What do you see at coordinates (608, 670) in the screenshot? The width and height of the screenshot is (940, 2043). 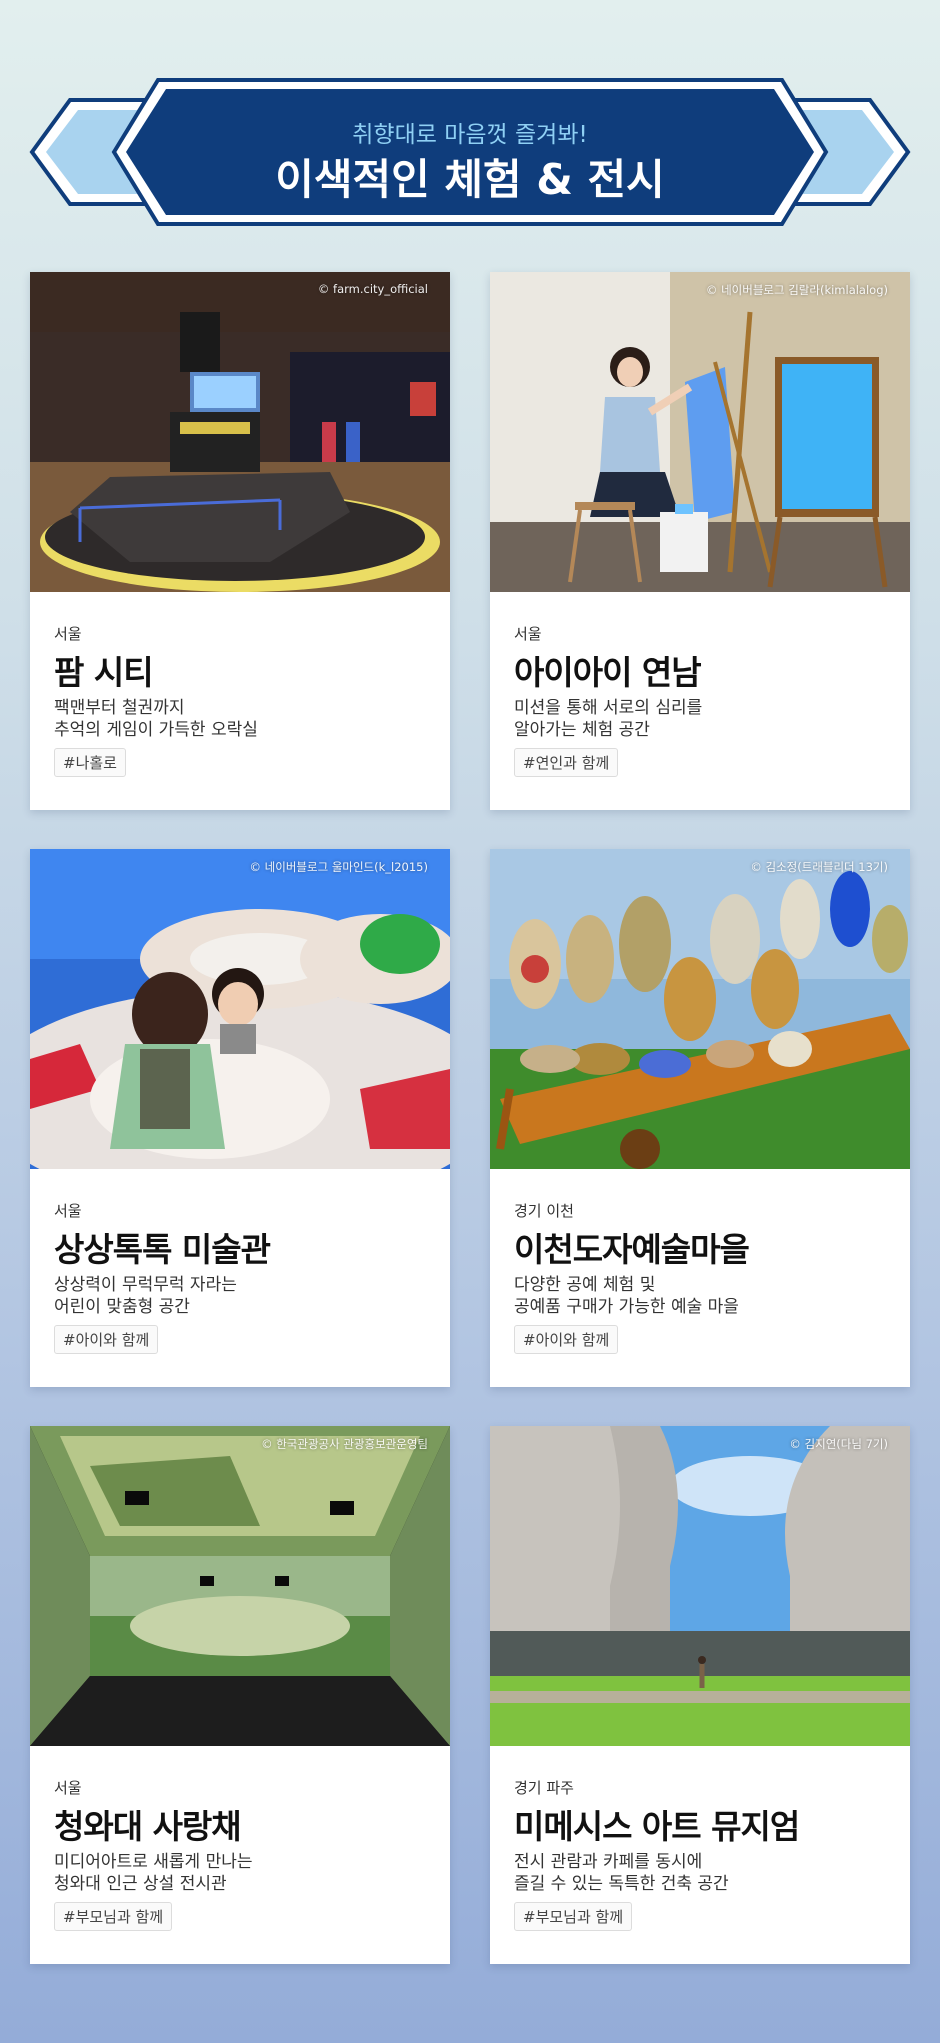 I see `card-title: 아이아이 연남` at bounding box center [608, 670].